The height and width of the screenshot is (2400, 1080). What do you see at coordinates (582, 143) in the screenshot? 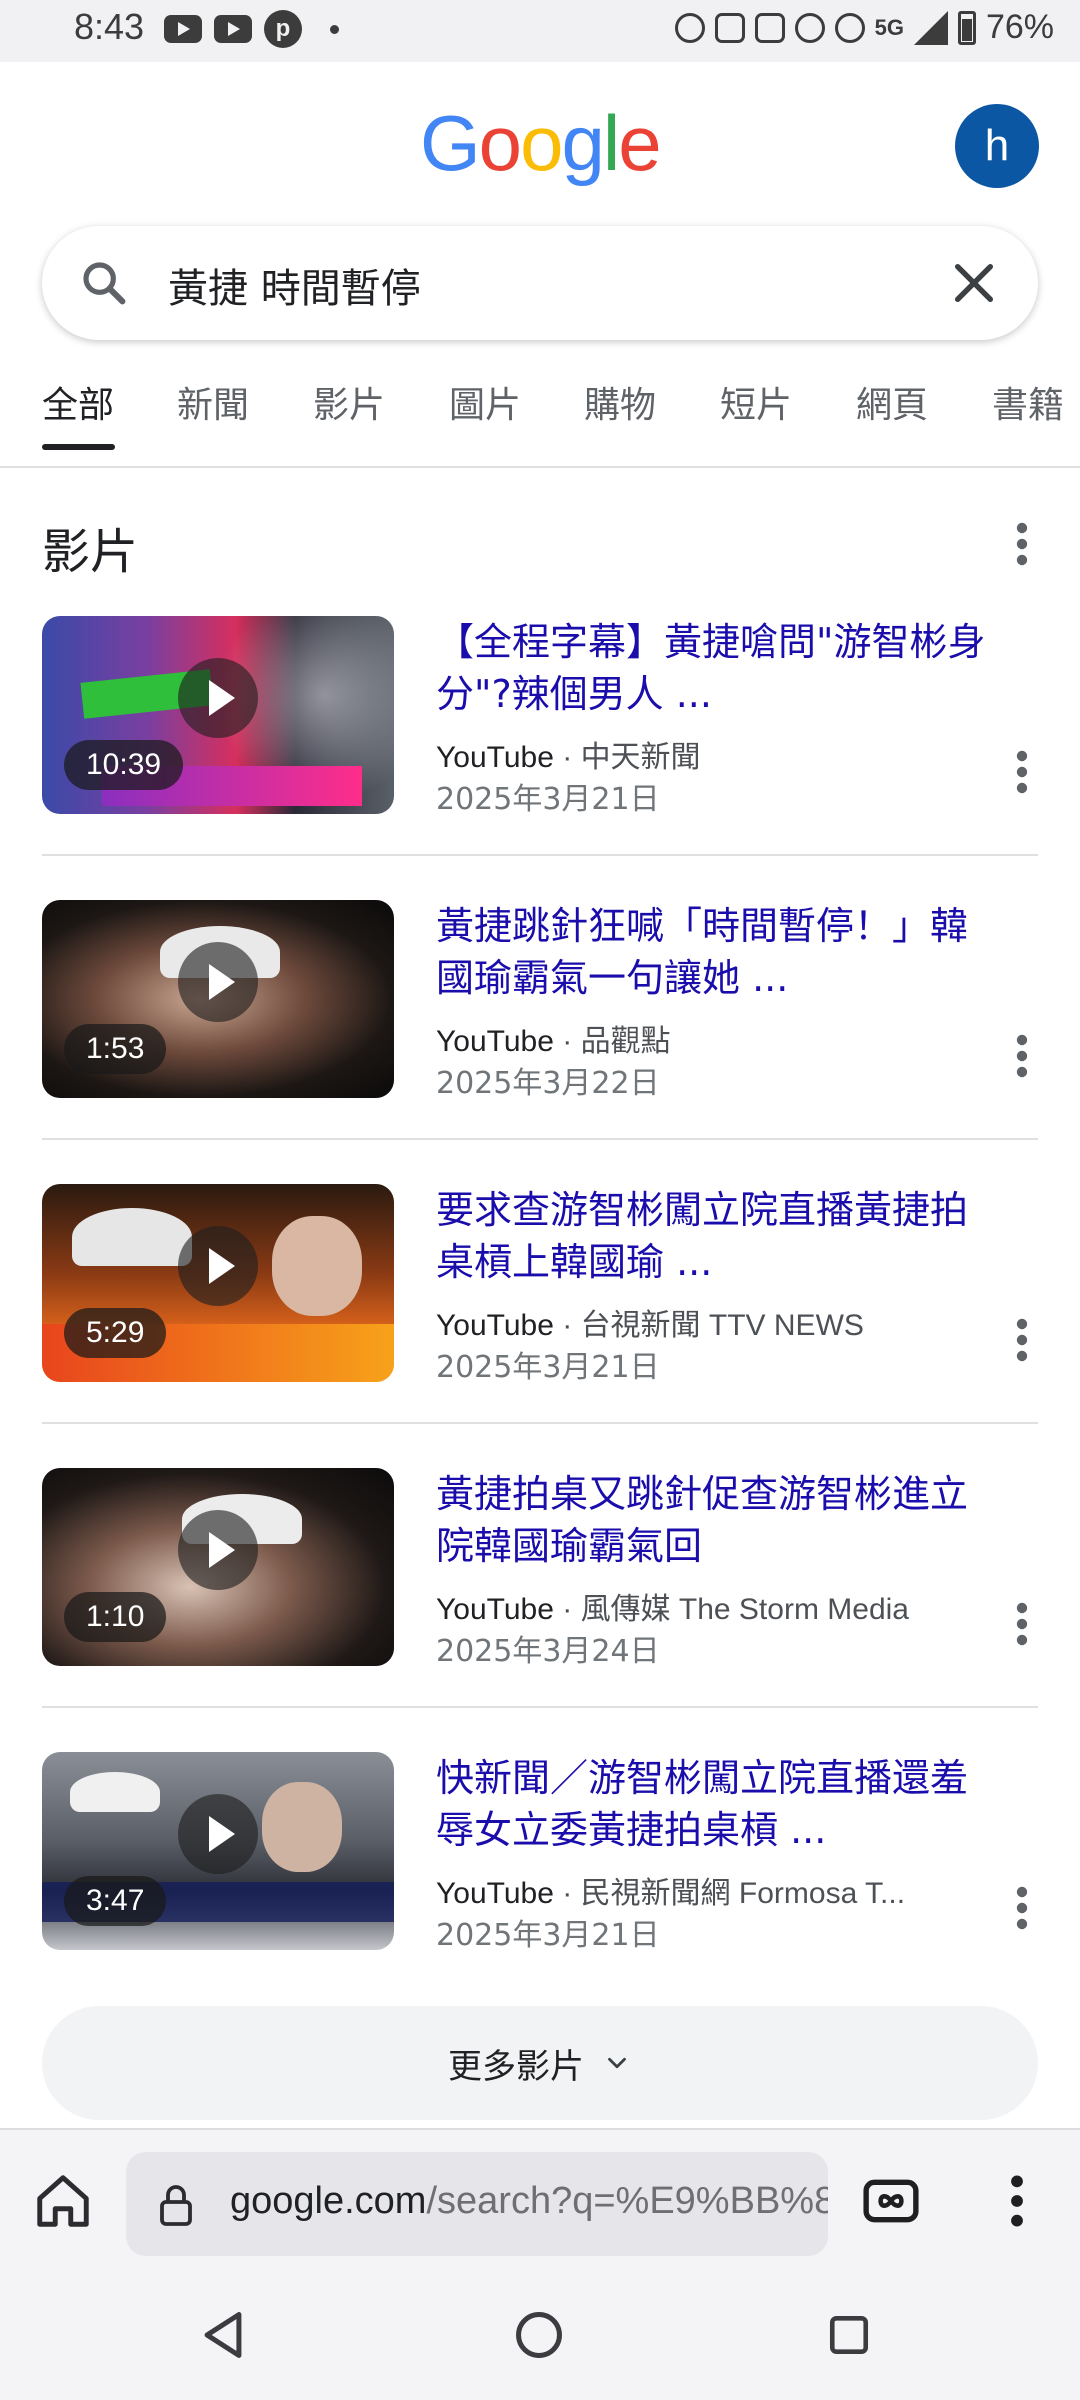
I see `logo-letter: g` at bounding box center [582, 143].